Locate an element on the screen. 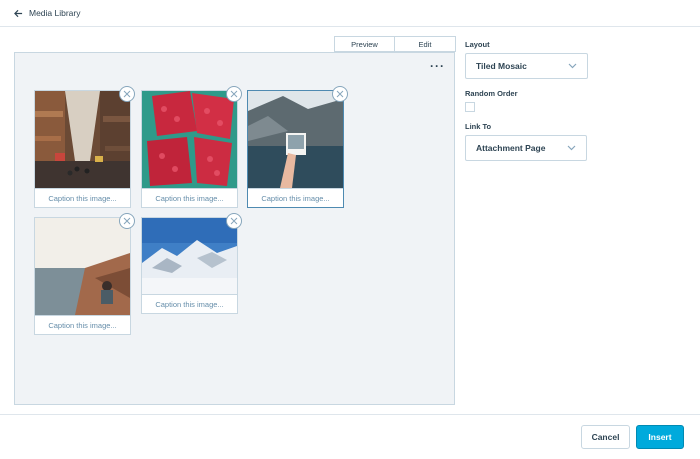 The height and width of the screenshot is (459, 700). narrow-street-photo is located at coordinates (82, 139).